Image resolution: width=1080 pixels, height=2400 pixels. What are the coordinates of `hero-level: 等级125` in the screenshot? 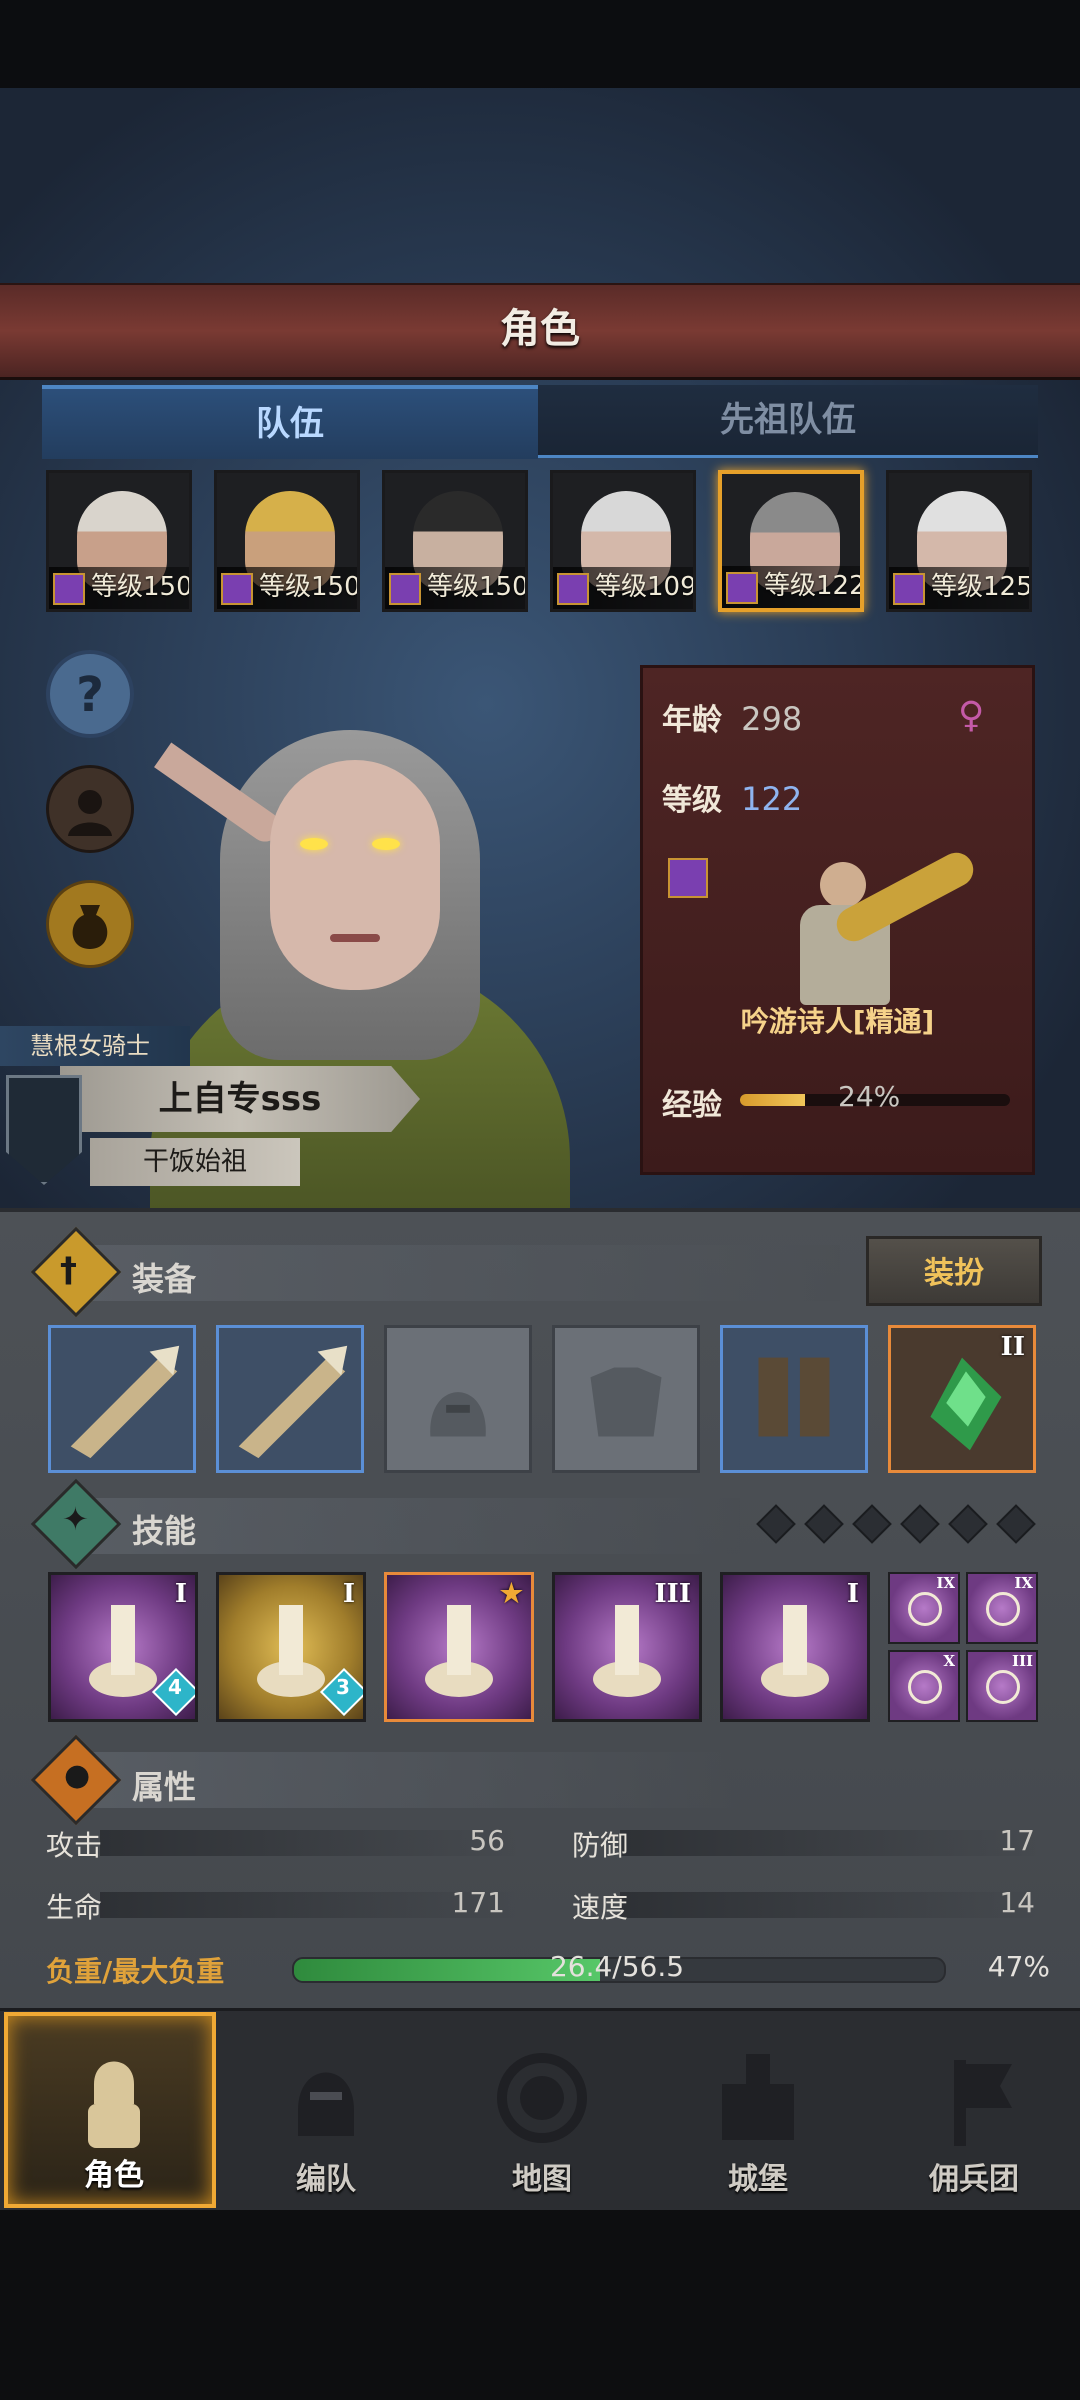 It's located at (981, 587).